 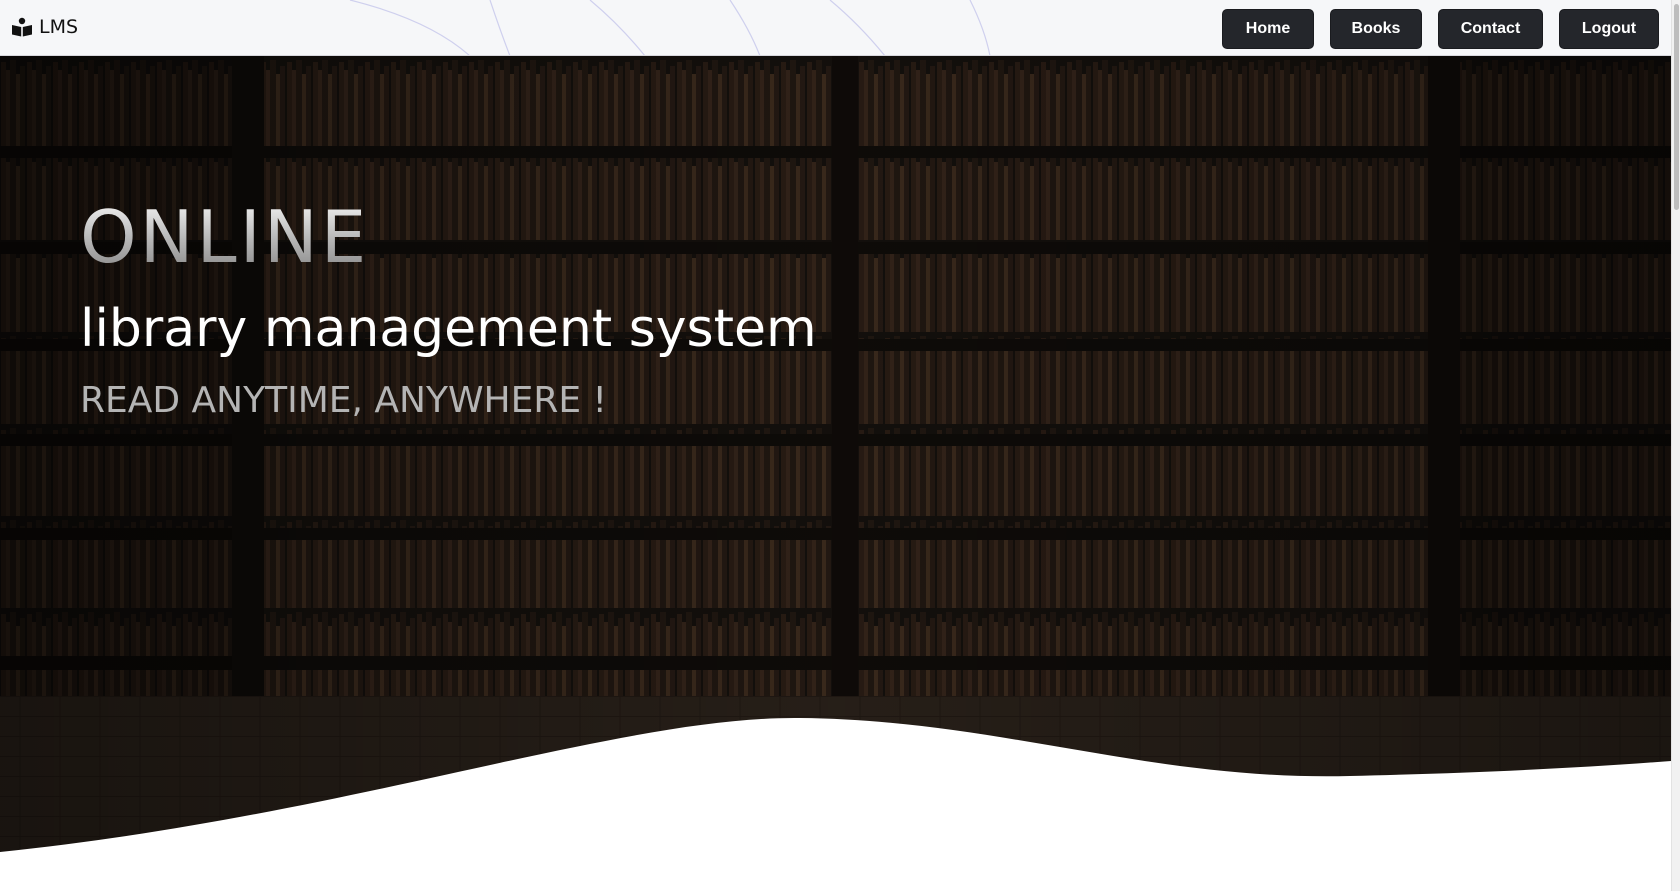 What do you see at coordinates (59, 27) in the screenshot?
I see `brand-name: LMS` at bounding box center [59, 27].